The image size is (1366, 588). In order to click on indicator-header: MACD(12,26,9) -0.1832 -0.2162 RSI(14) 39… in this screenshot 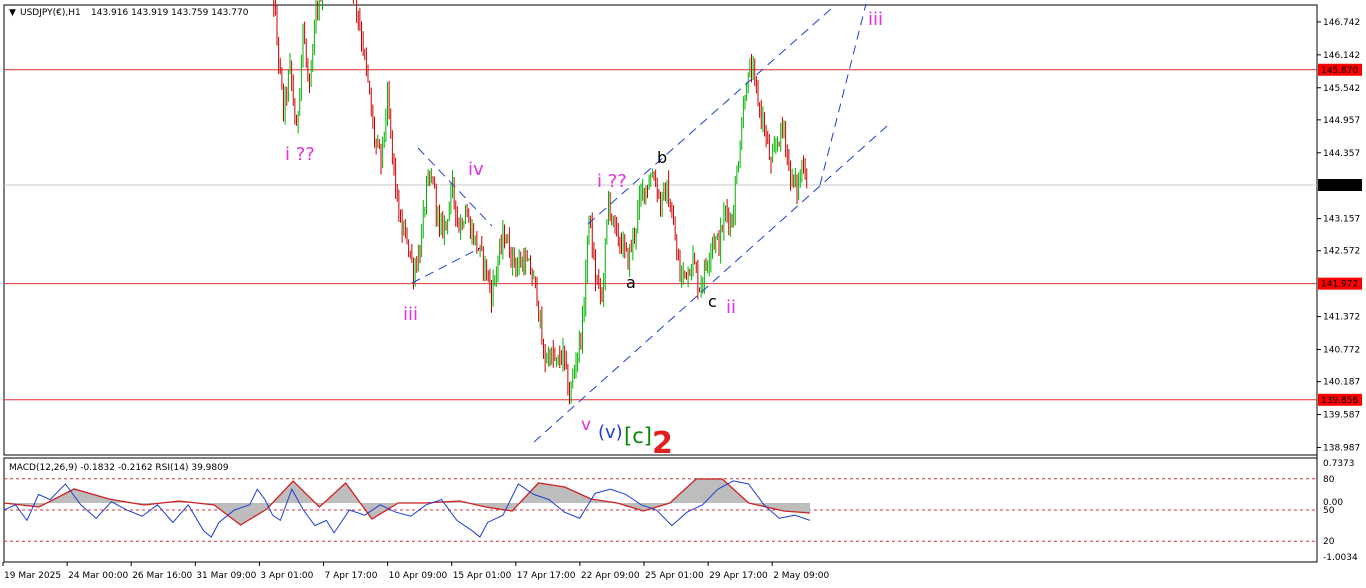, I will do `click(119, 468)`.